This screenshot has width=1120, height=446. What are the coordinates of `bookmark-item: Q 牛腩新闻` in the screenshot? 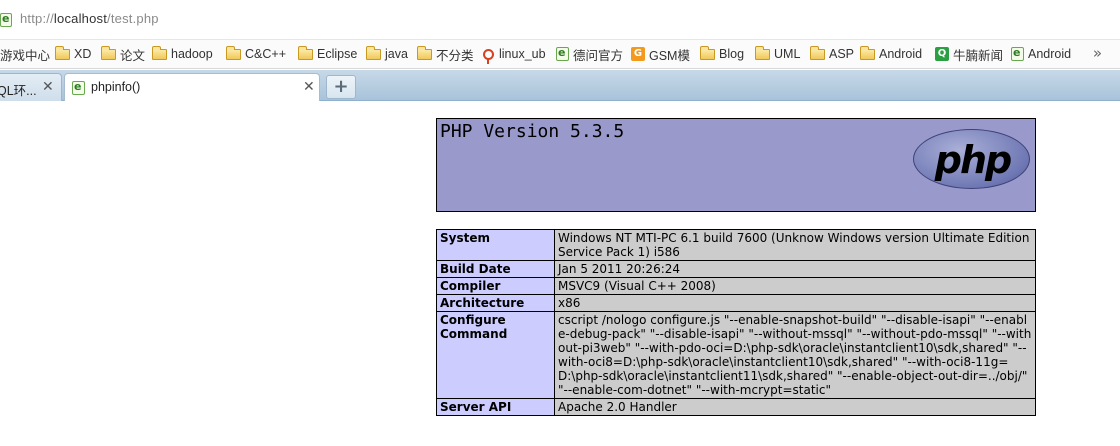 It's located at (969, 54).